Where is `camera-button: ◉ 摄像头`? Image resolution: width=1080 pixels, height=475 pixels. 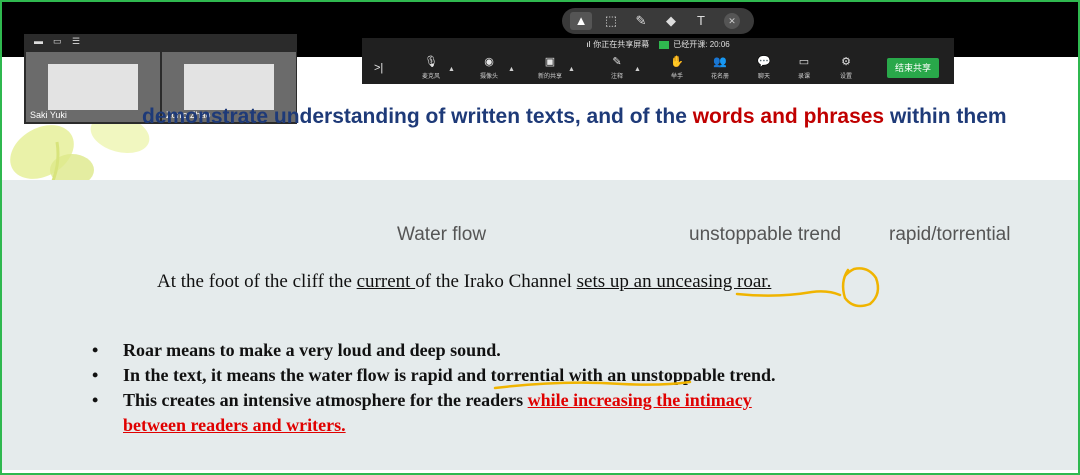
camera-button: ◉ 摄像头 is located at coordinates (489, 68).